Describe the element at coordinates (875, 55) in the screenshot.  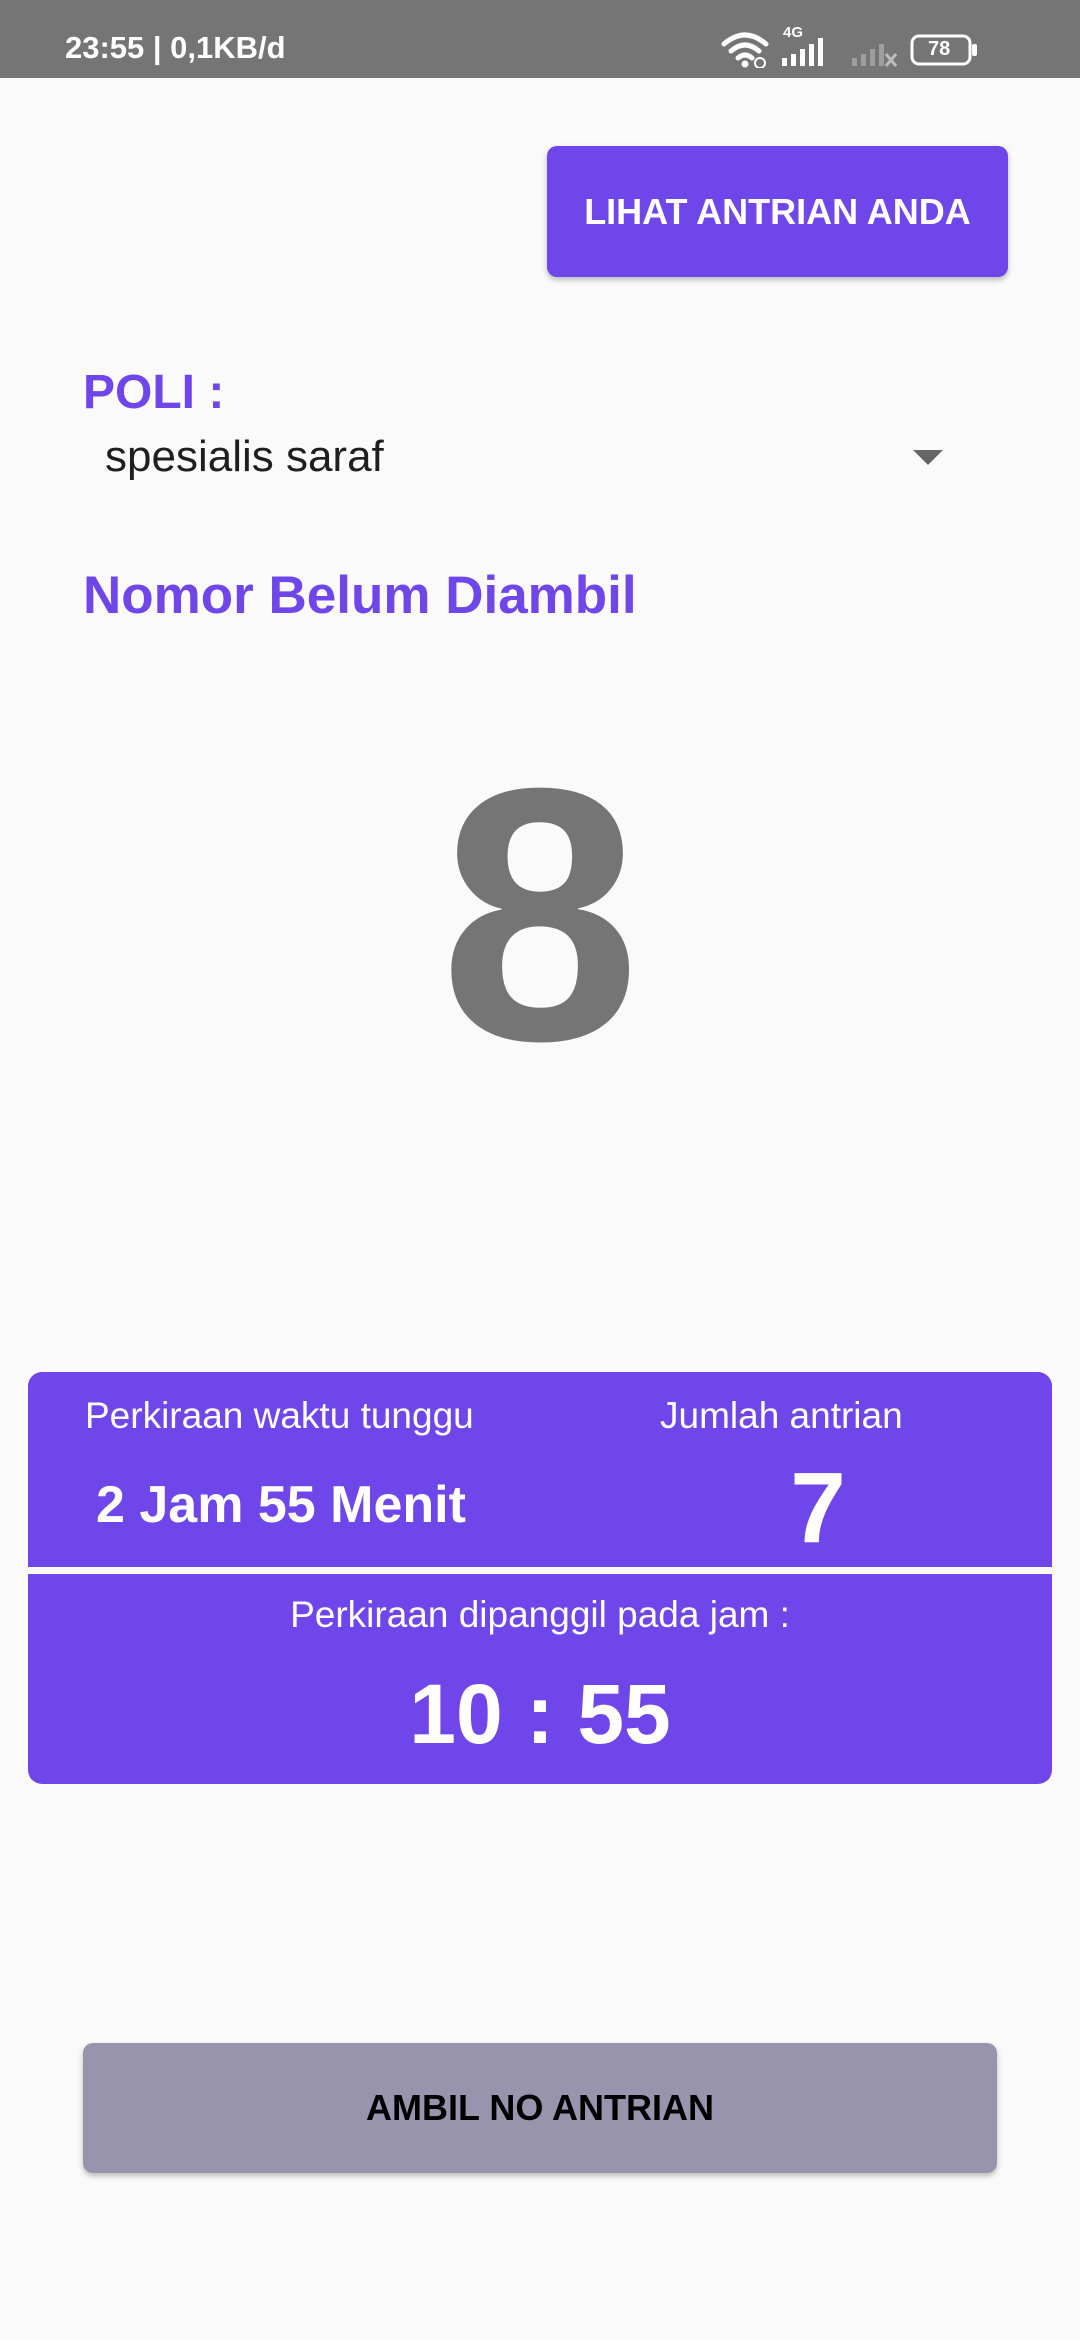
I see `signal-off-icon` at that location.